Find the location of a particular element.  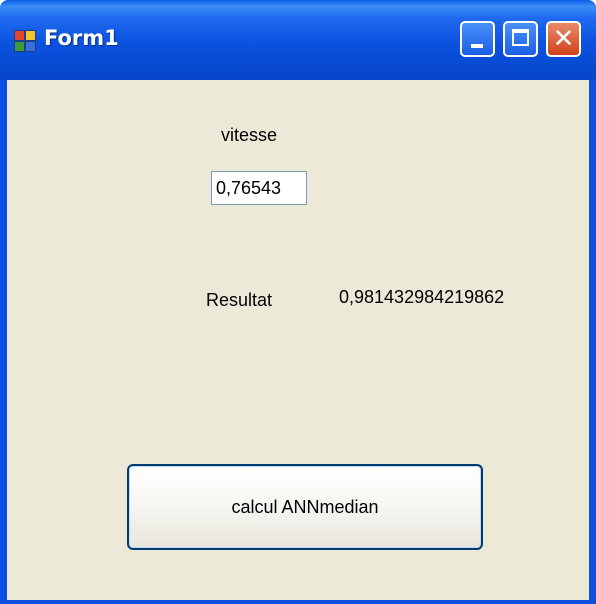

close-button: ✕ is located at coordinates (563, 39).